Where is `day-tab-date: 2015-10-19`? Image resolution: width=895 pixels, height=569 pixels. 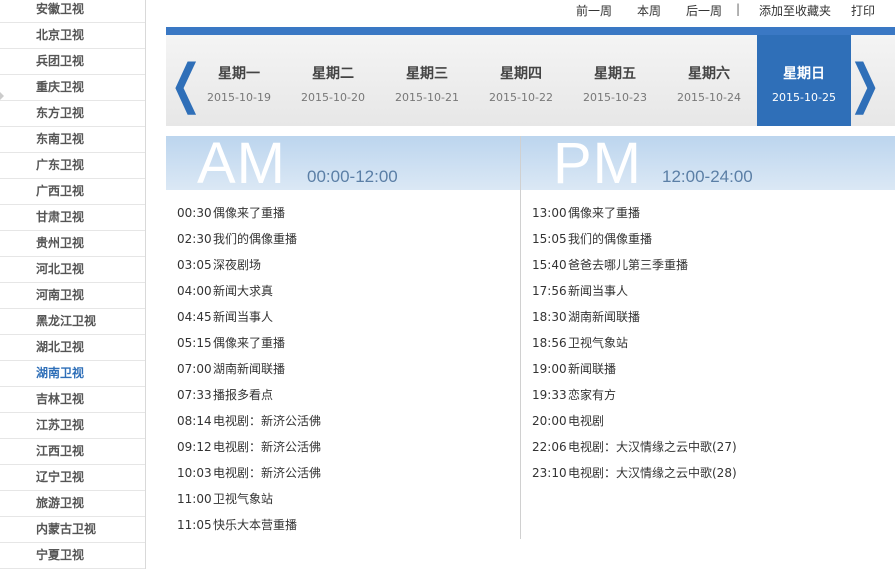
day-tab-date: 2015-10-19 is located at coordinates (239, 97).